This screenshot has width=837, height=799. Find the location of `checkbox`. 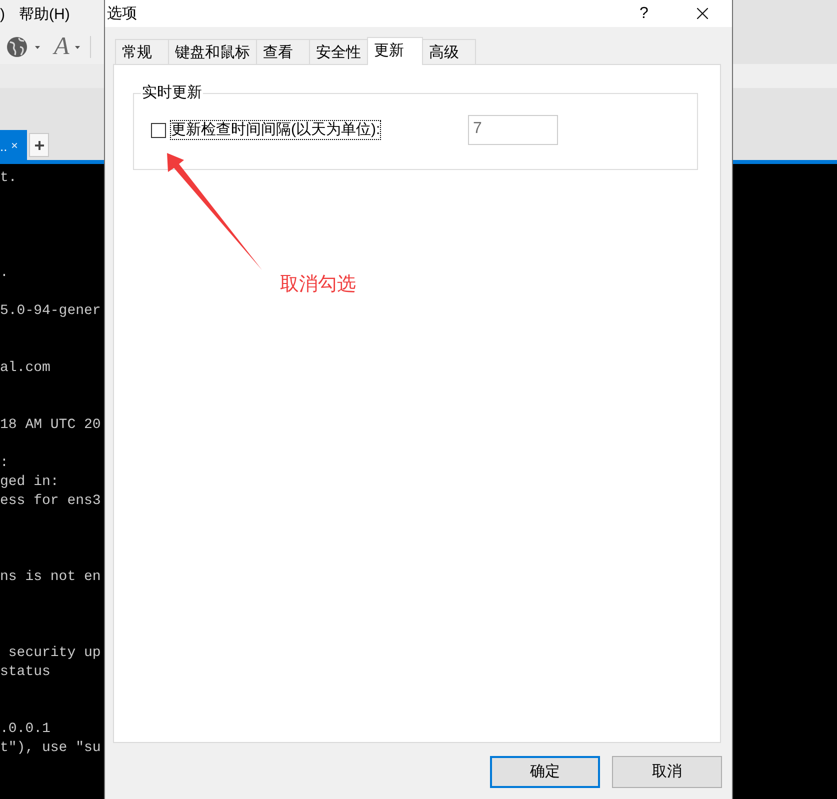

checkbox is located at coordinates (158, 130).